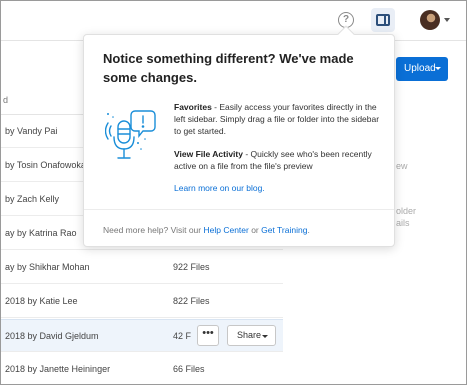 This screenshot has height=385, width=467. What do you see at coordinates (153, 230) in the screenshot?
I see `footer-text: Need more help? Visit our` at bounding box center [153, 230].